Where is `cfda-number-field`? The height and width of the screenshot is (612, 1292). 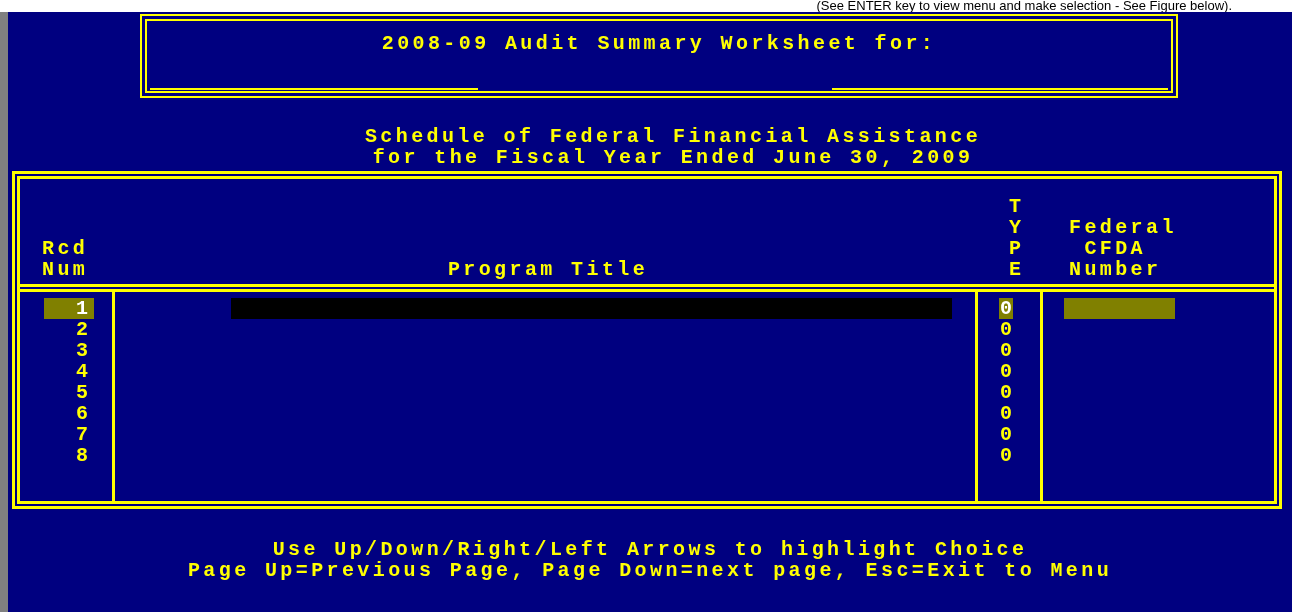 cfda-number-field is located at coordinates (1119, 308).